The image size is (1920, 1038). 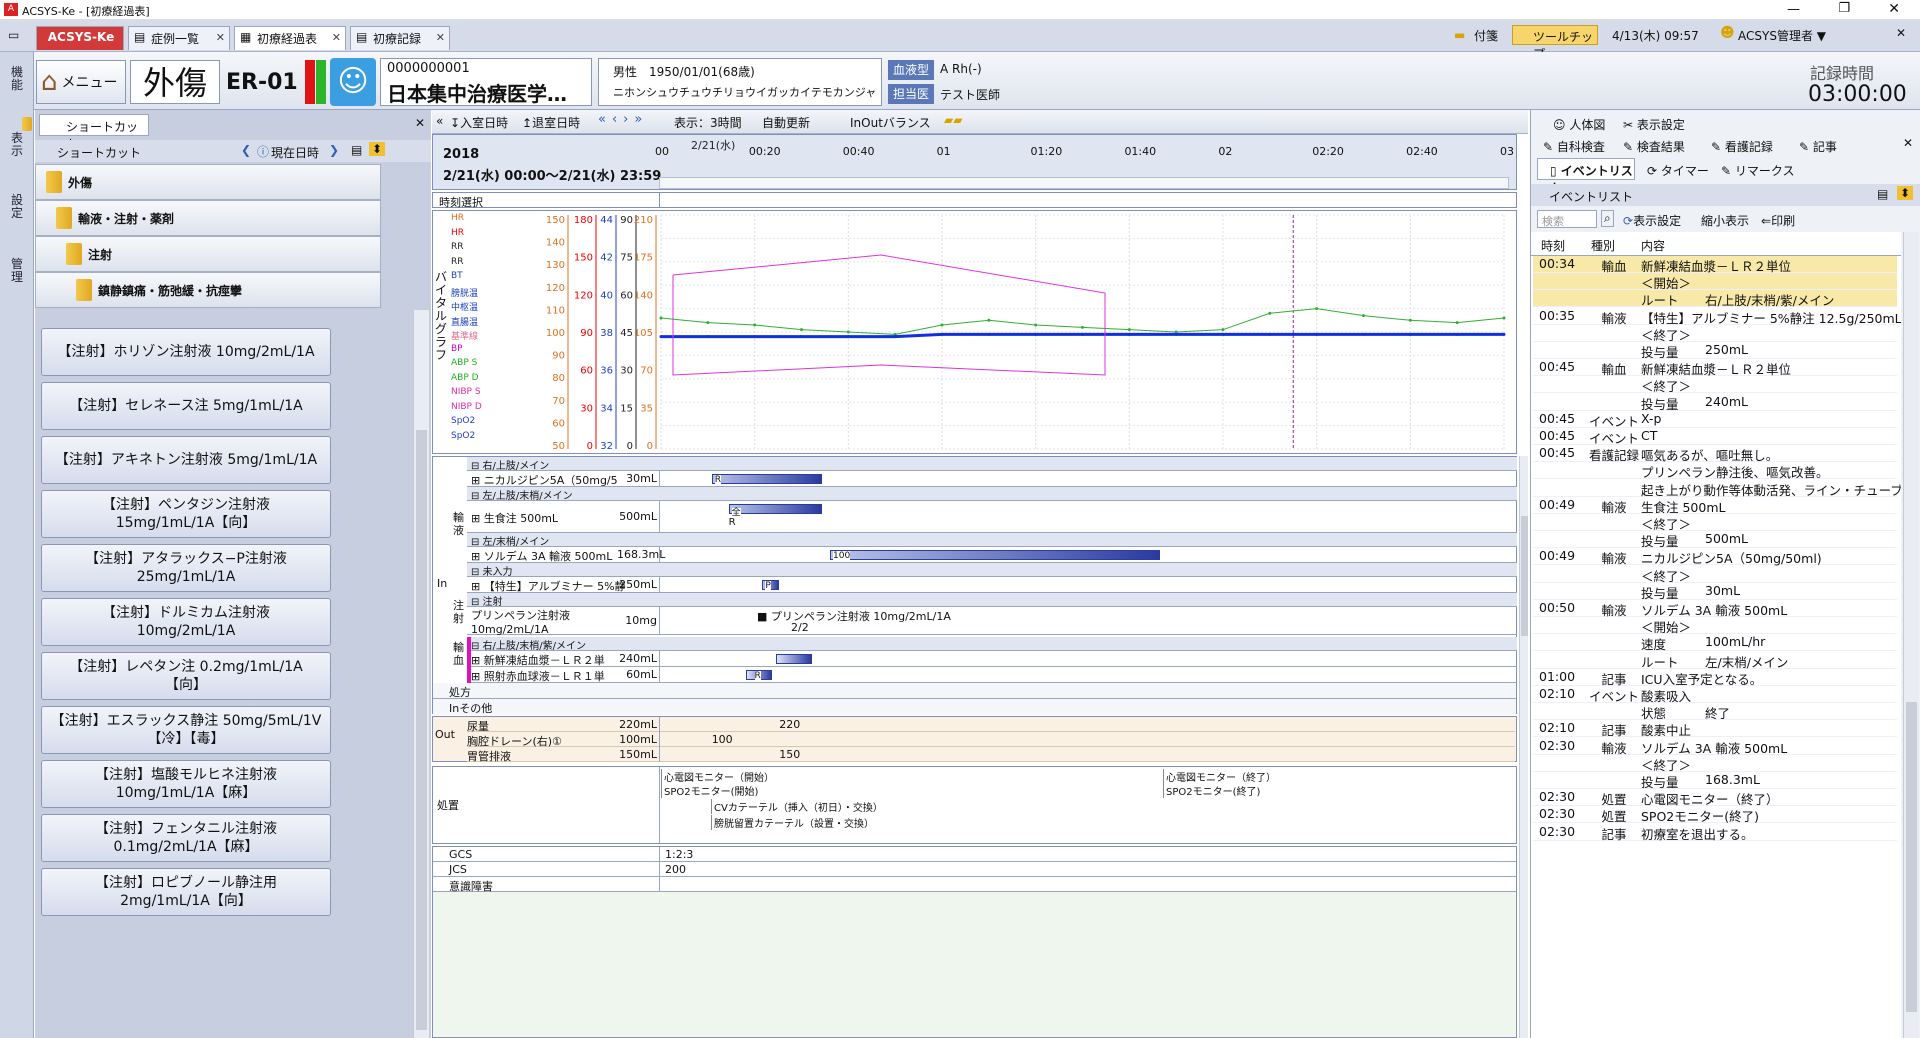 I want to click on event-row: 起き上がり動作等体動活発、ライン・チューブ類, so click(x=1717, y=489).